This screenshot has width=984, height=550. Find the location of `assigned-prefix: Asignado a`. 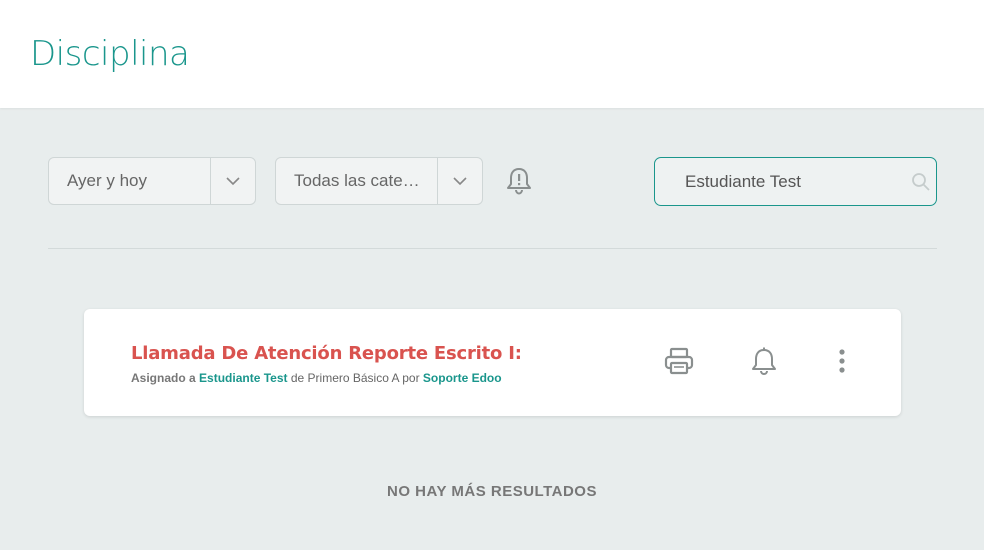

assigned-prefix: Asignado a is located at coordinates (163, 378).